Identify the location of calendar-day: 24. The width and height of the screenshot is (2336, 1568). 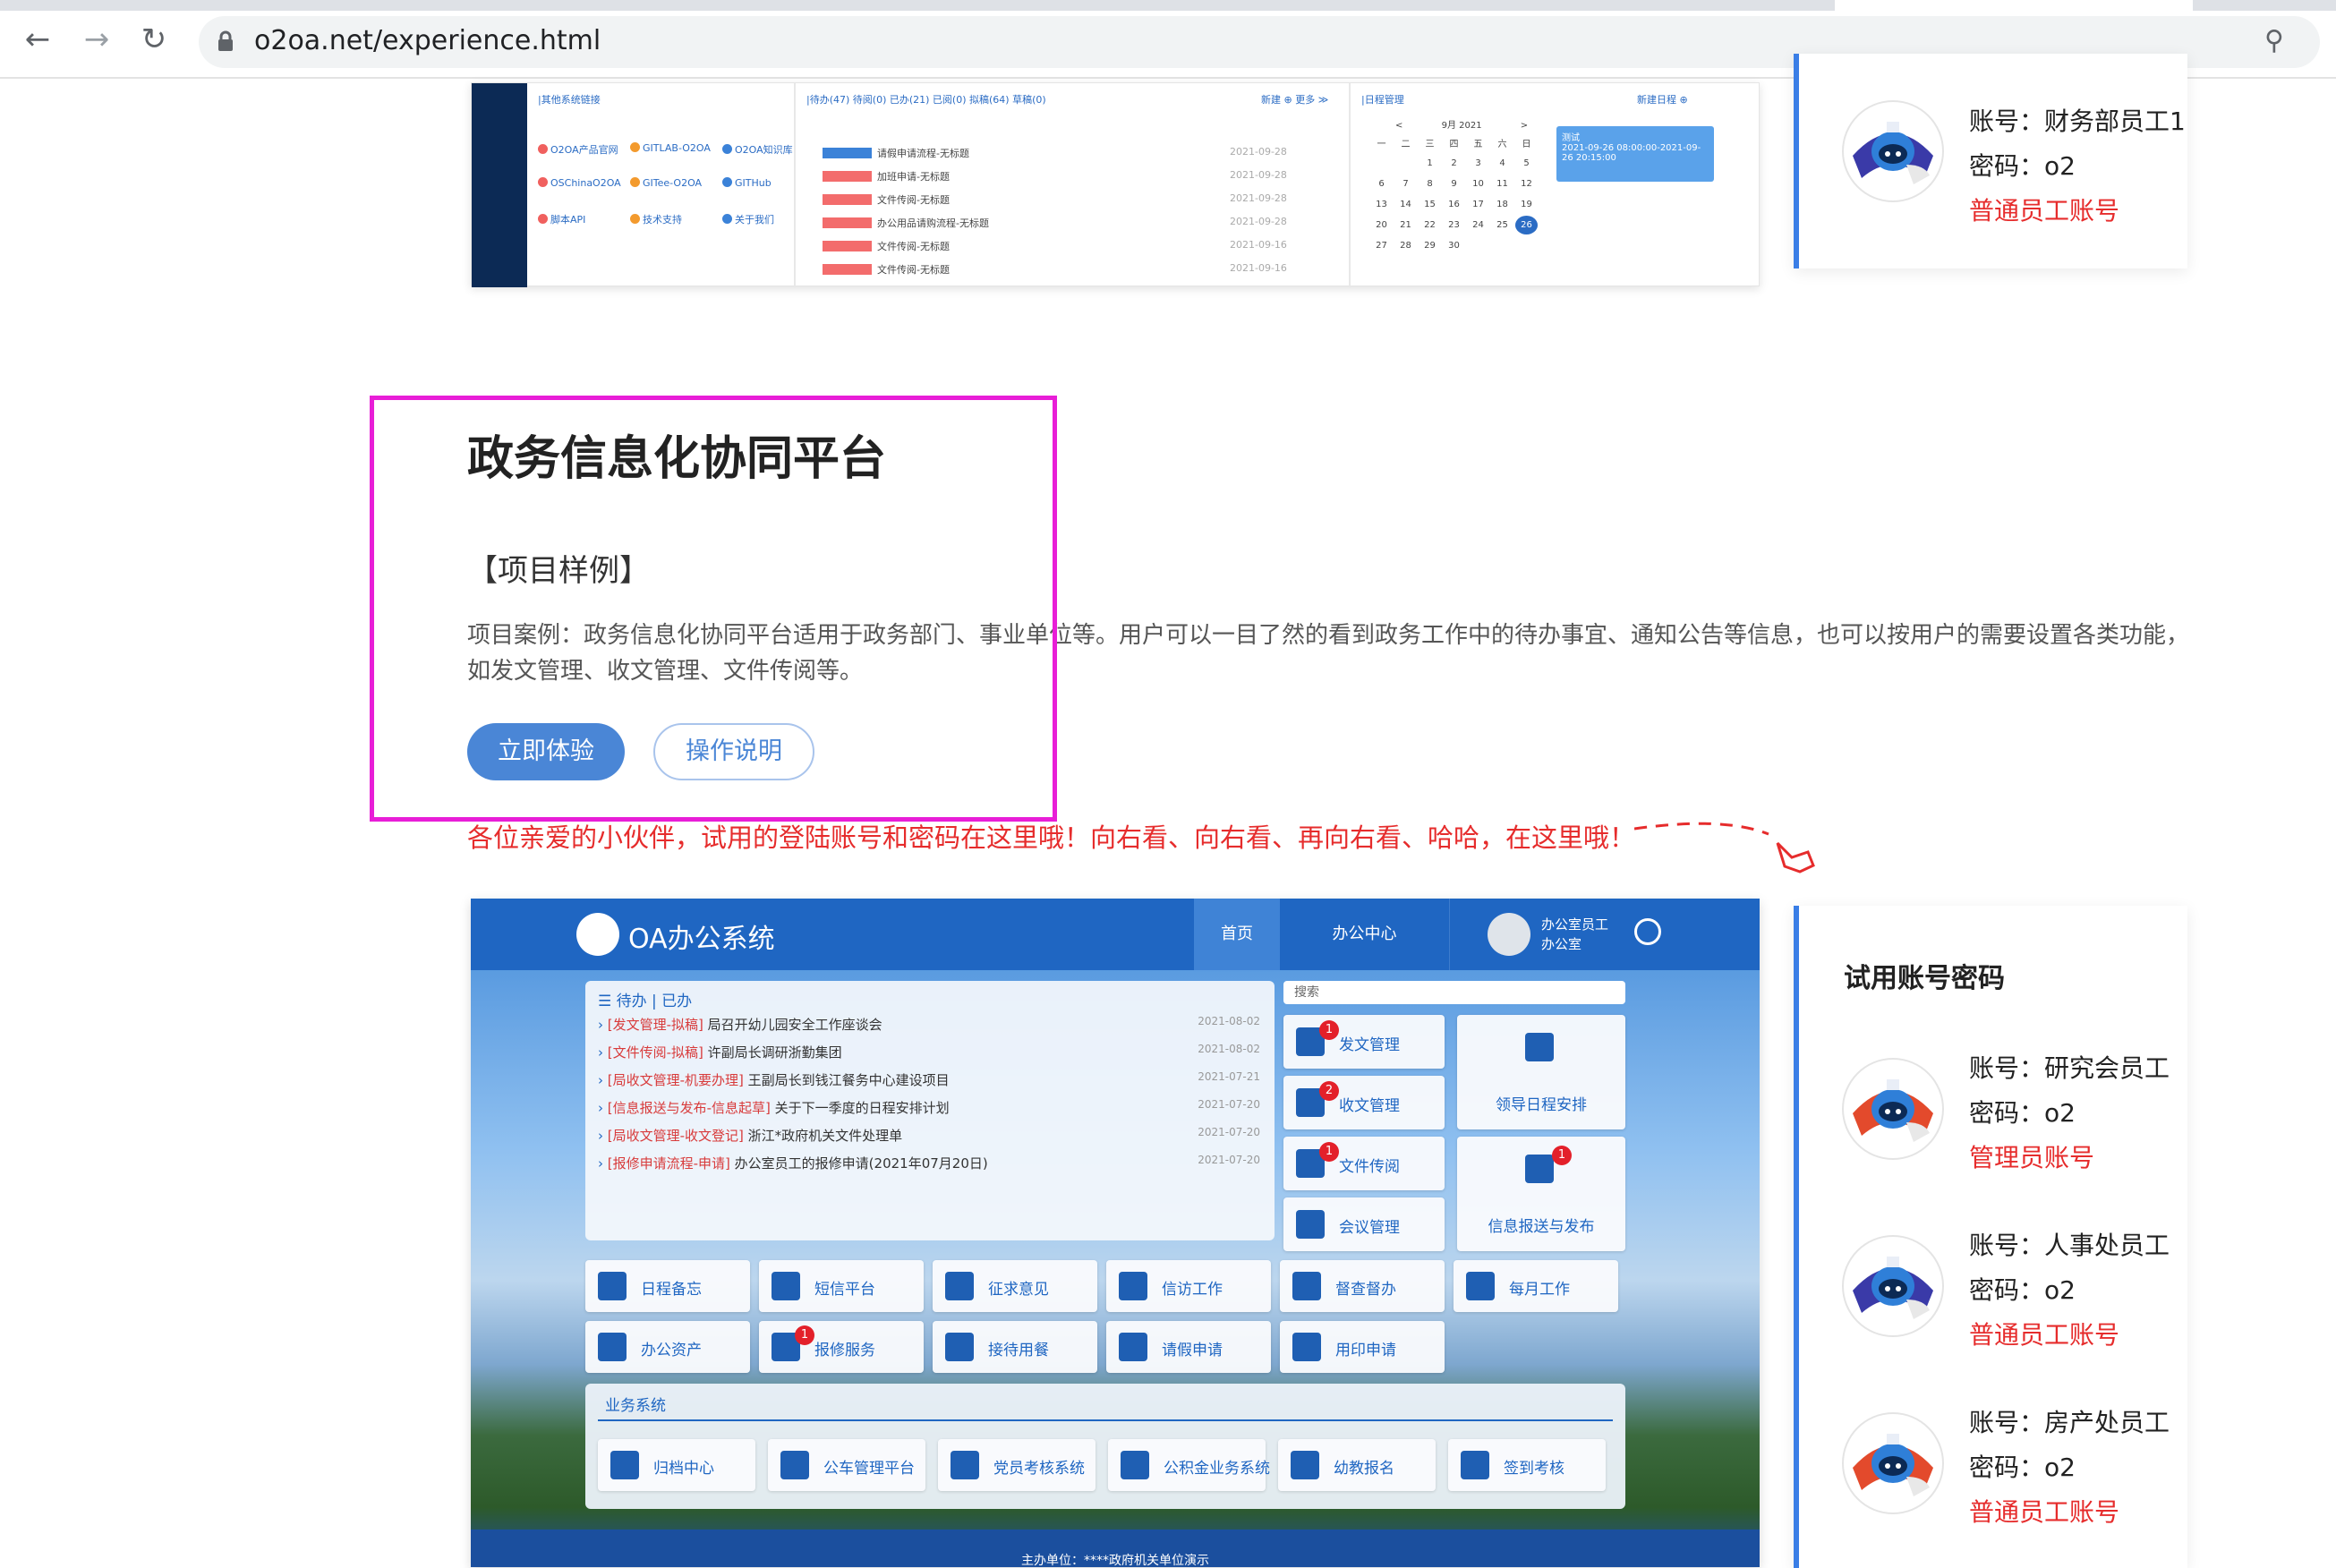
(1478, 225).